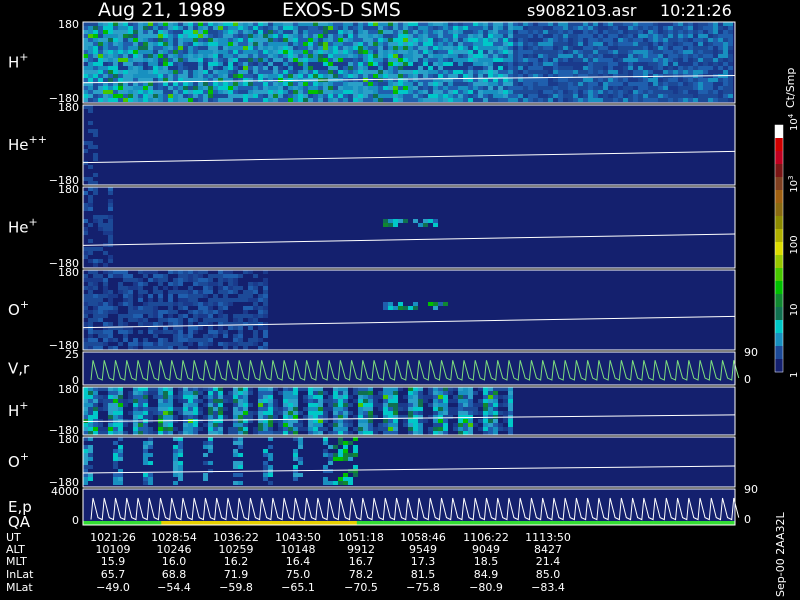  I want to click on colorbar-swatch, so click(779, 301).